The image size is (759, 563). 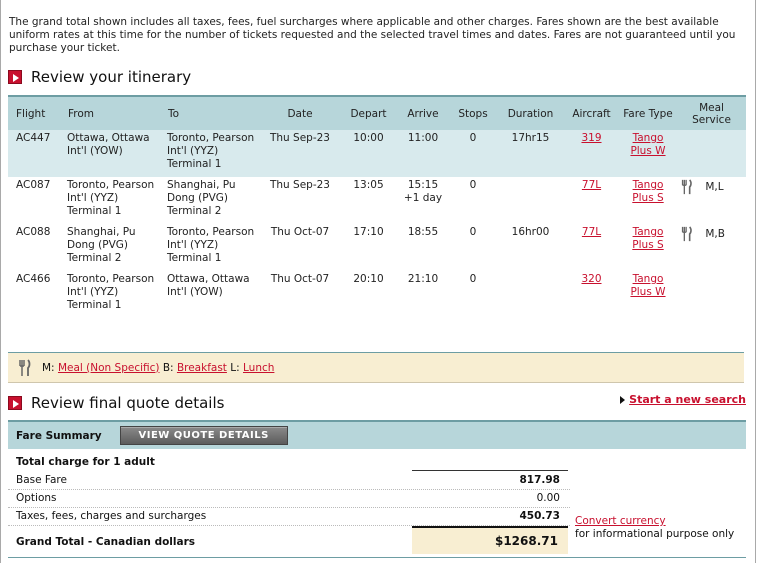 What do you see at coordinates (648, 113) in the screenshot?
I see `header-fare-type: Fare Type` at bounding box center [648, 113].